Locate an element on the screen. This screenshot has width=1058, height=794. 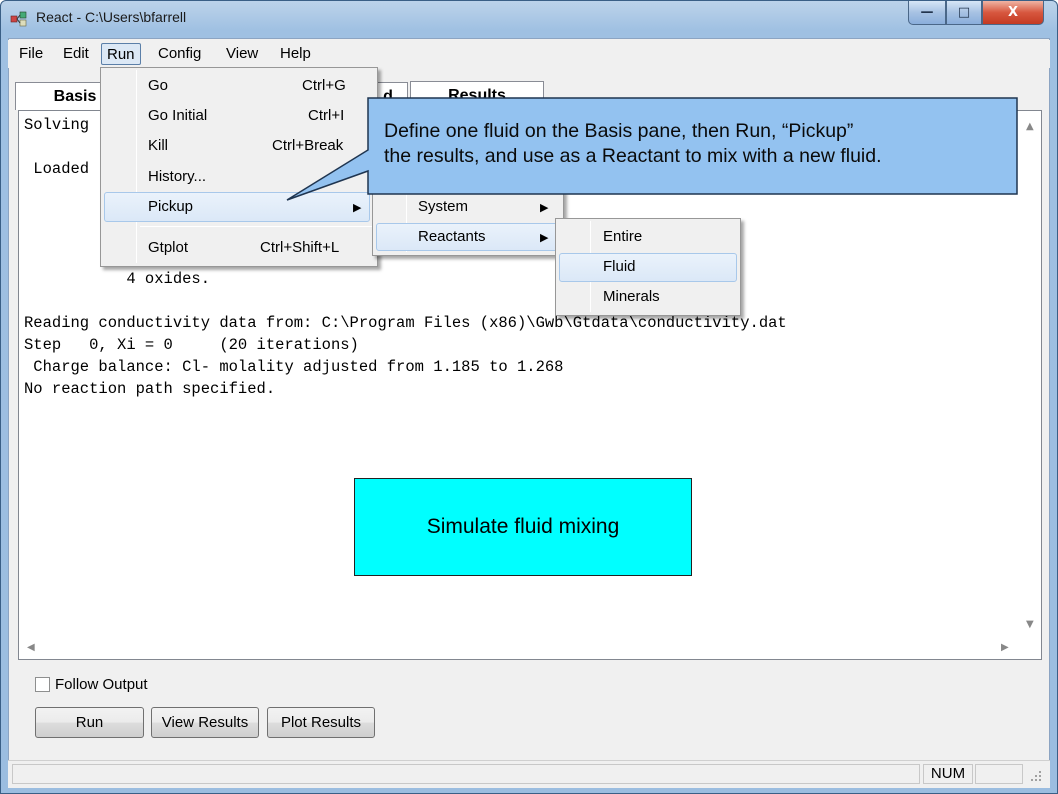
minimize-icon: — is located at coordinates (927, 12).